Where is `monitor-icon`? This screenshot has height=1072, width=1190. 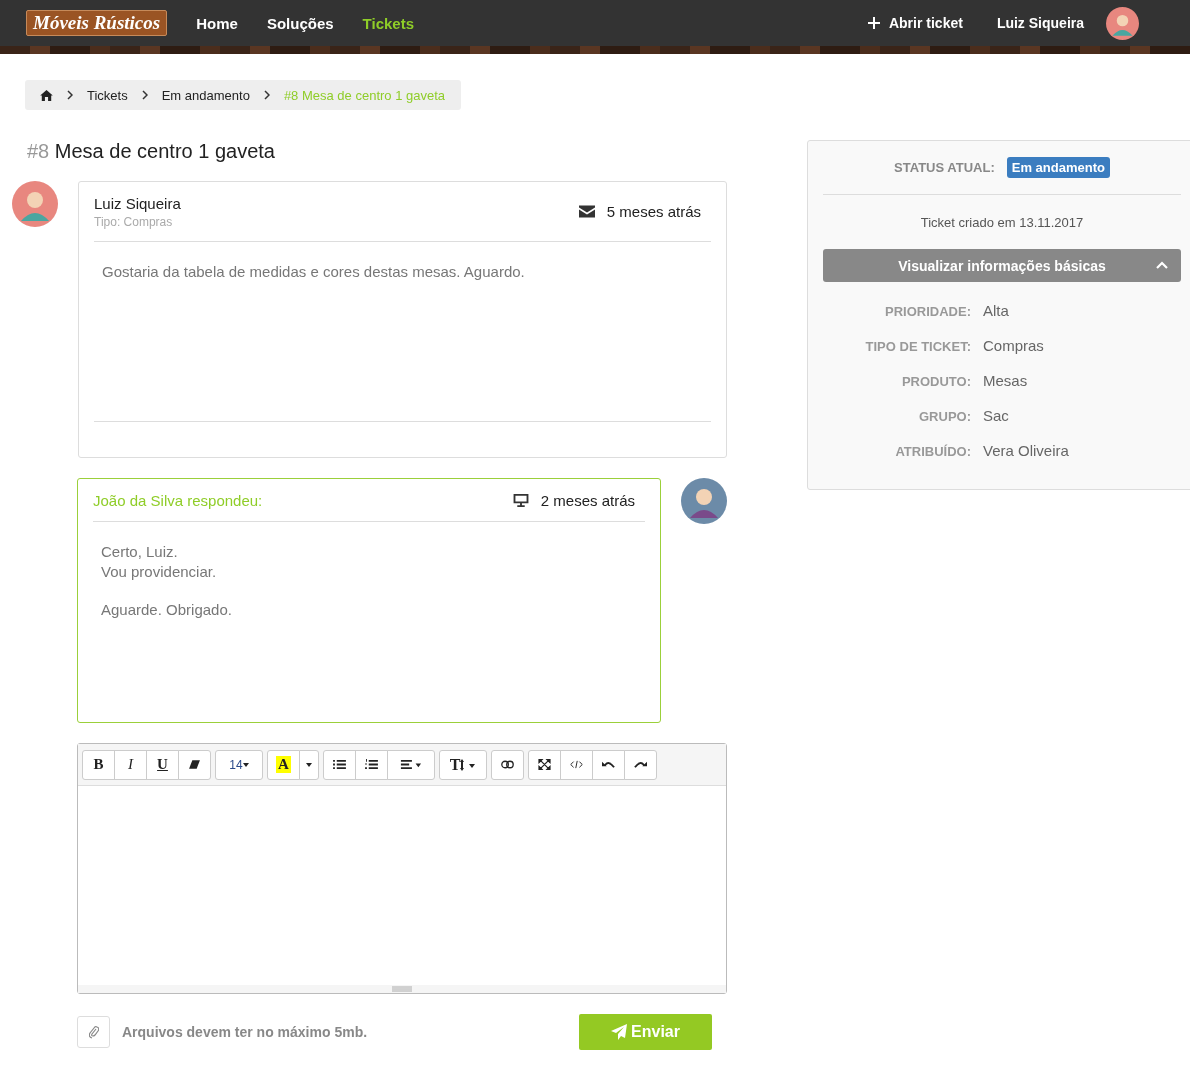 monitor-icon is located at coordinates (520, 500).